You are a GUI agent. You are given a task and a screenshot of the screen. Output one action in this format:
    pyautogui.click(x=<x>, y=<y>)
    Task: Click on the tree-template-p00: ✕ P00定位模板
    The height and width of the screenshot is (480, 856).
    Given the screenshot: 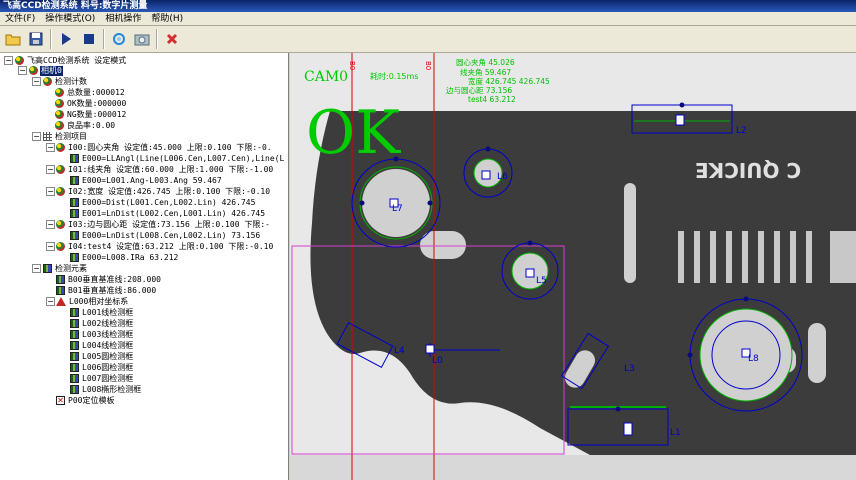 What is the action you would take?
    pyautogui.click(x=85, y=400)
    